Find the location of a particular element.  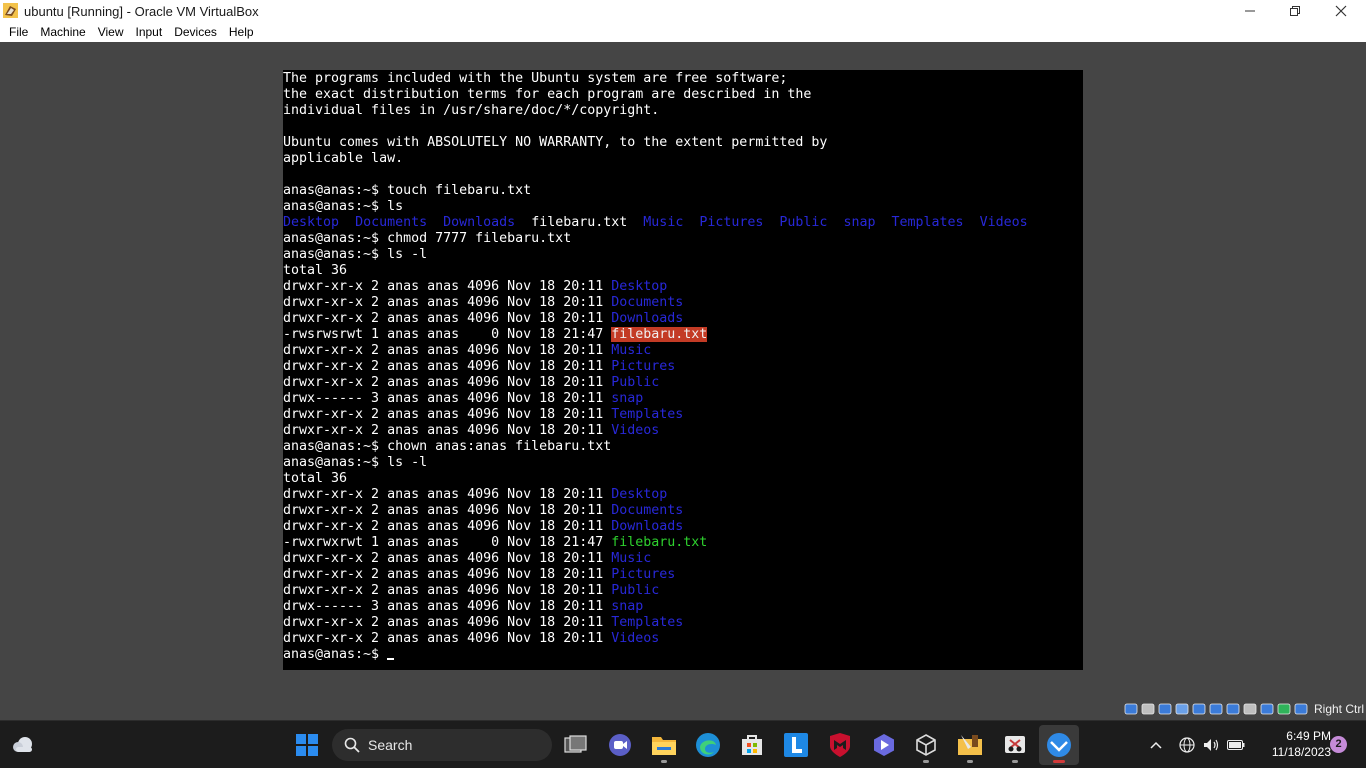

terminal-text: anas@anas:~$ ls -l is located at coordinates (355, 254).